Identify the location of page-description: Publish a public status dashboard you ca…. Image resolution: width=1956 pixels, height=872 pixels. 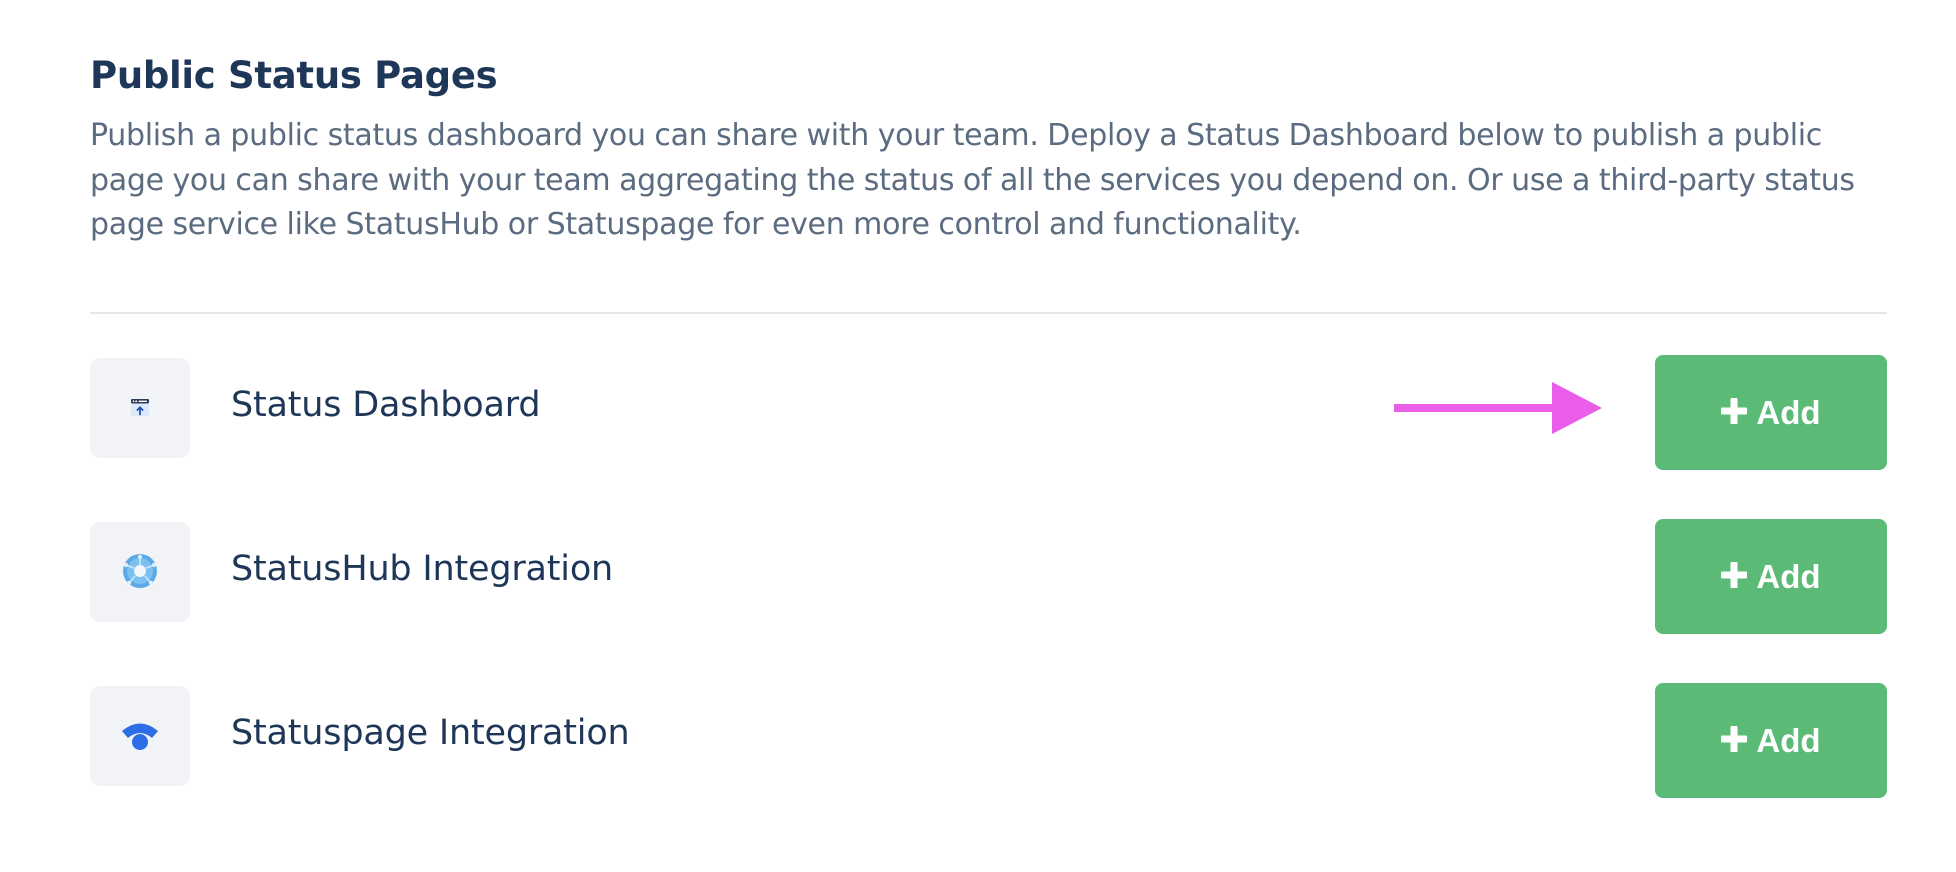
(972, 180).